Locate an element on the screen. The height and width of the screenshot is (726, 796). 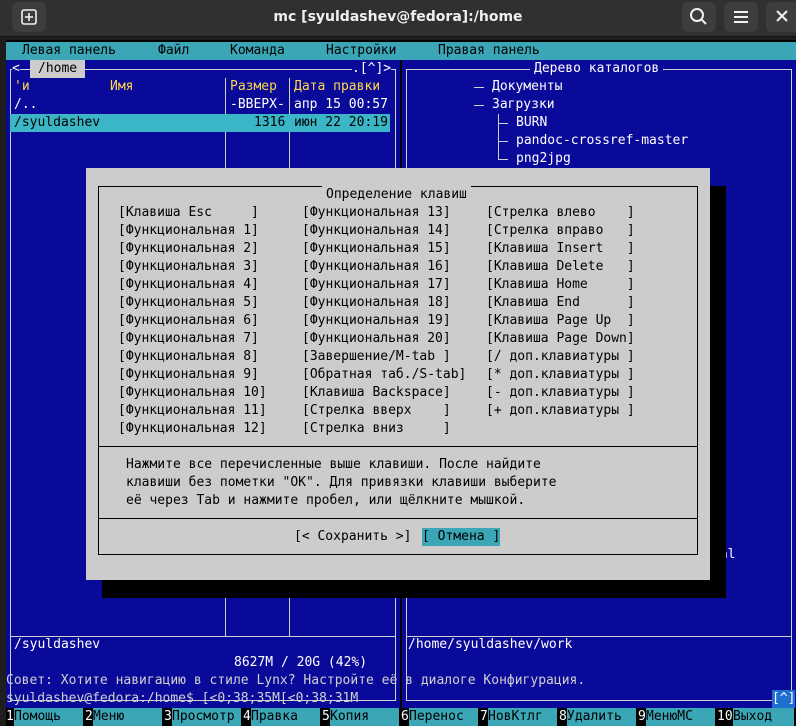
key-binding-item: [Функциональная 16] is located at coordinates (376, 267).